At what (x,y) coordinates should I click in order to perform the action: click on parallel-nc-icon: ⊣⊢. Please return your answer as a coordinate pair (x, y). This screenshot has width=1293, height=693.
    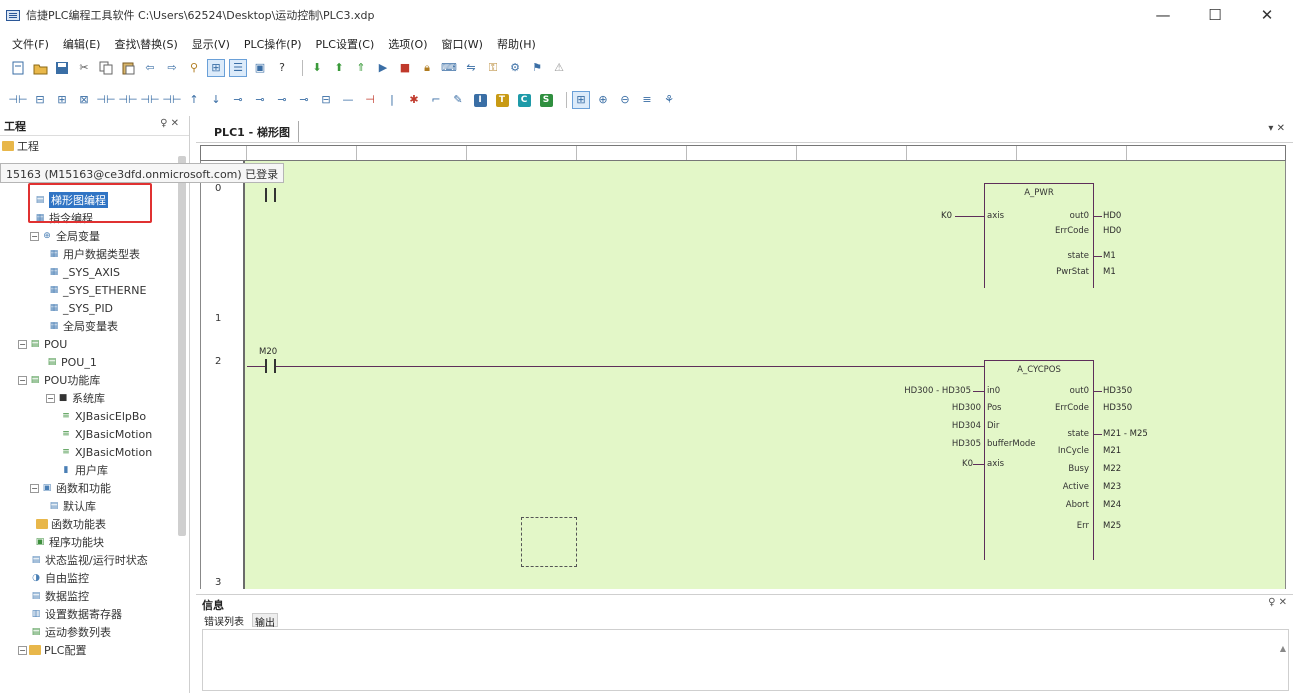
    Looking at the image, I should click on (127, 100).